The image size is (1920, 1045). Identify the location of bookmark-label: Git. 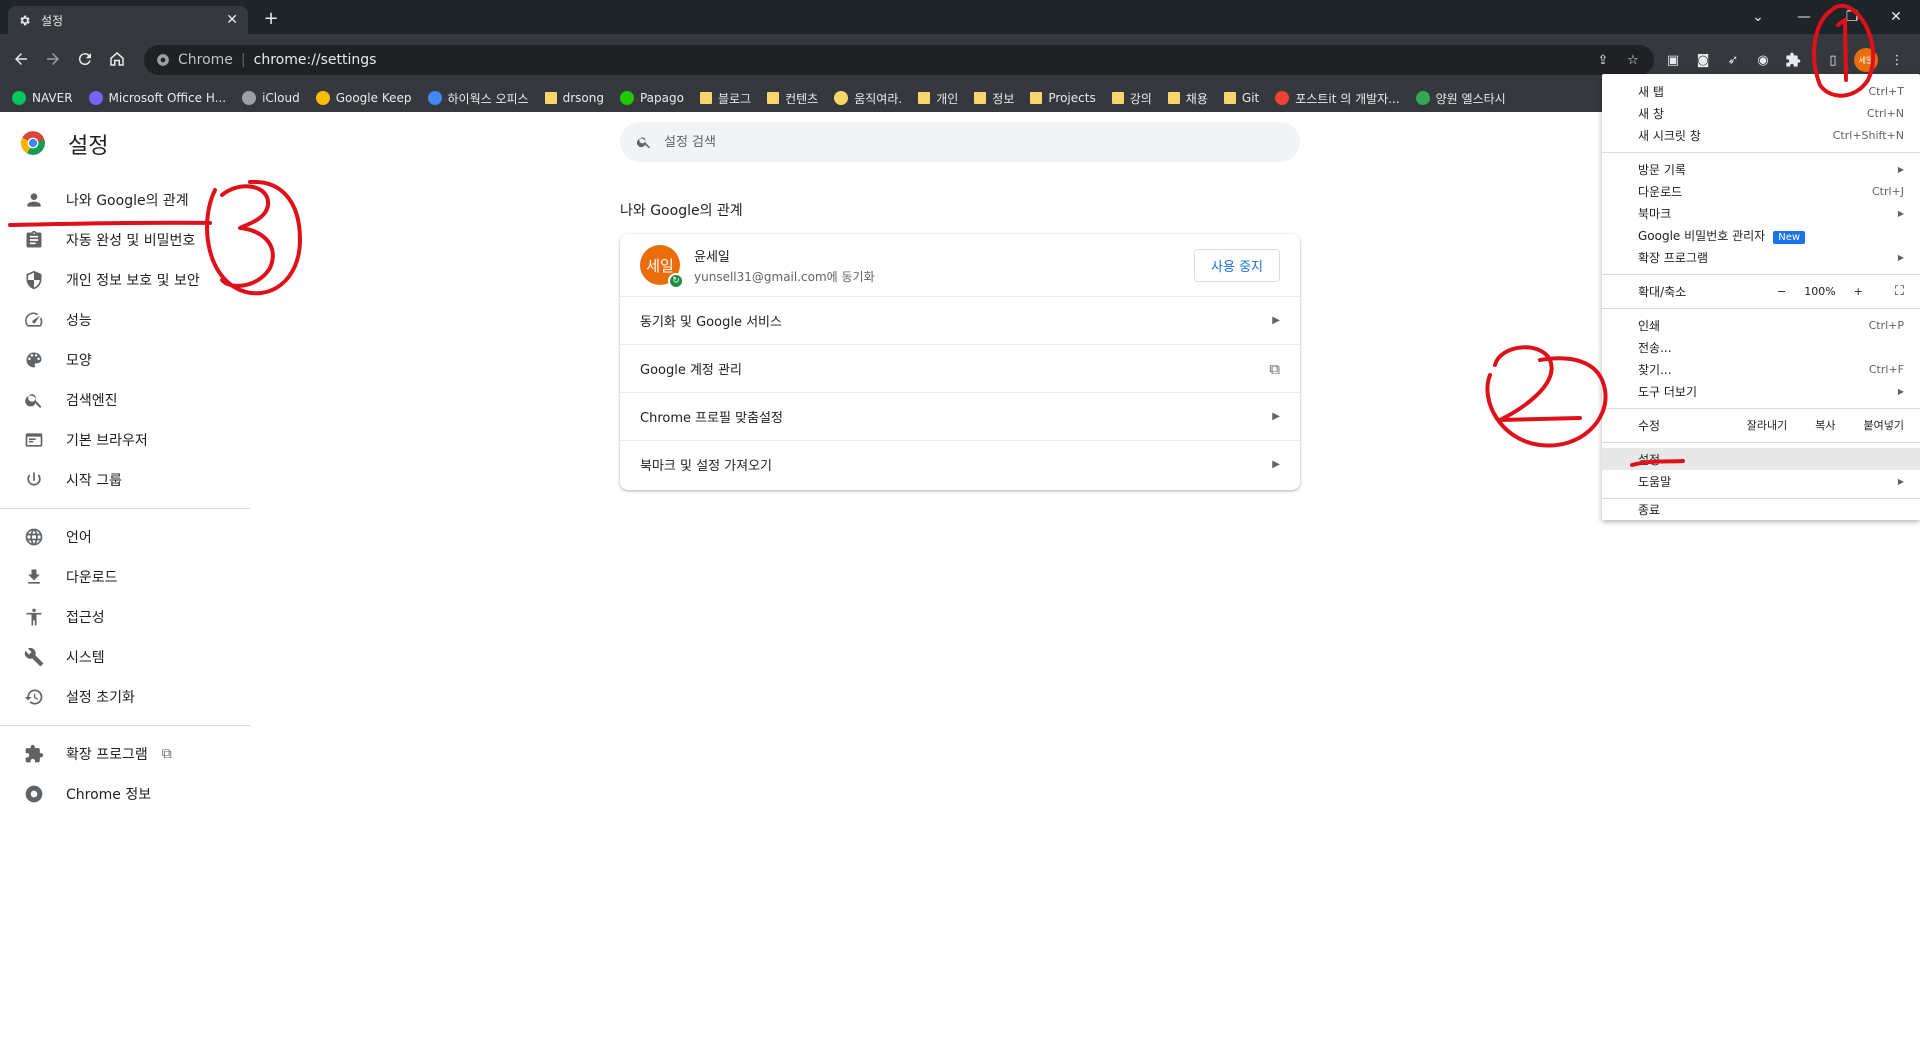
(1250, 98).